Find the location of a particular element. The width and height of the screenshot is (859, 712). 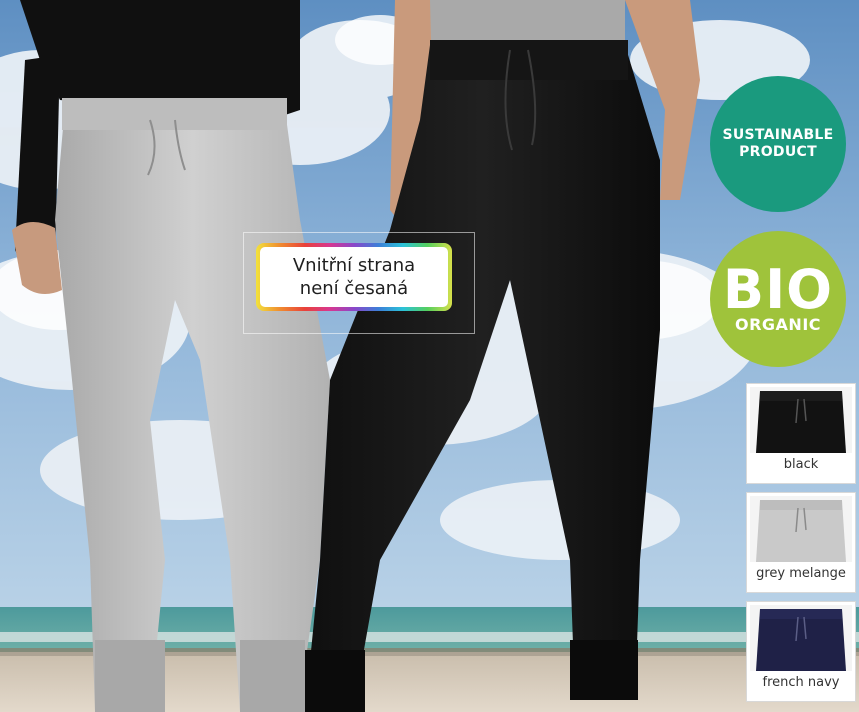

swatch-label: grey melange is located at coordinates (801, 573).